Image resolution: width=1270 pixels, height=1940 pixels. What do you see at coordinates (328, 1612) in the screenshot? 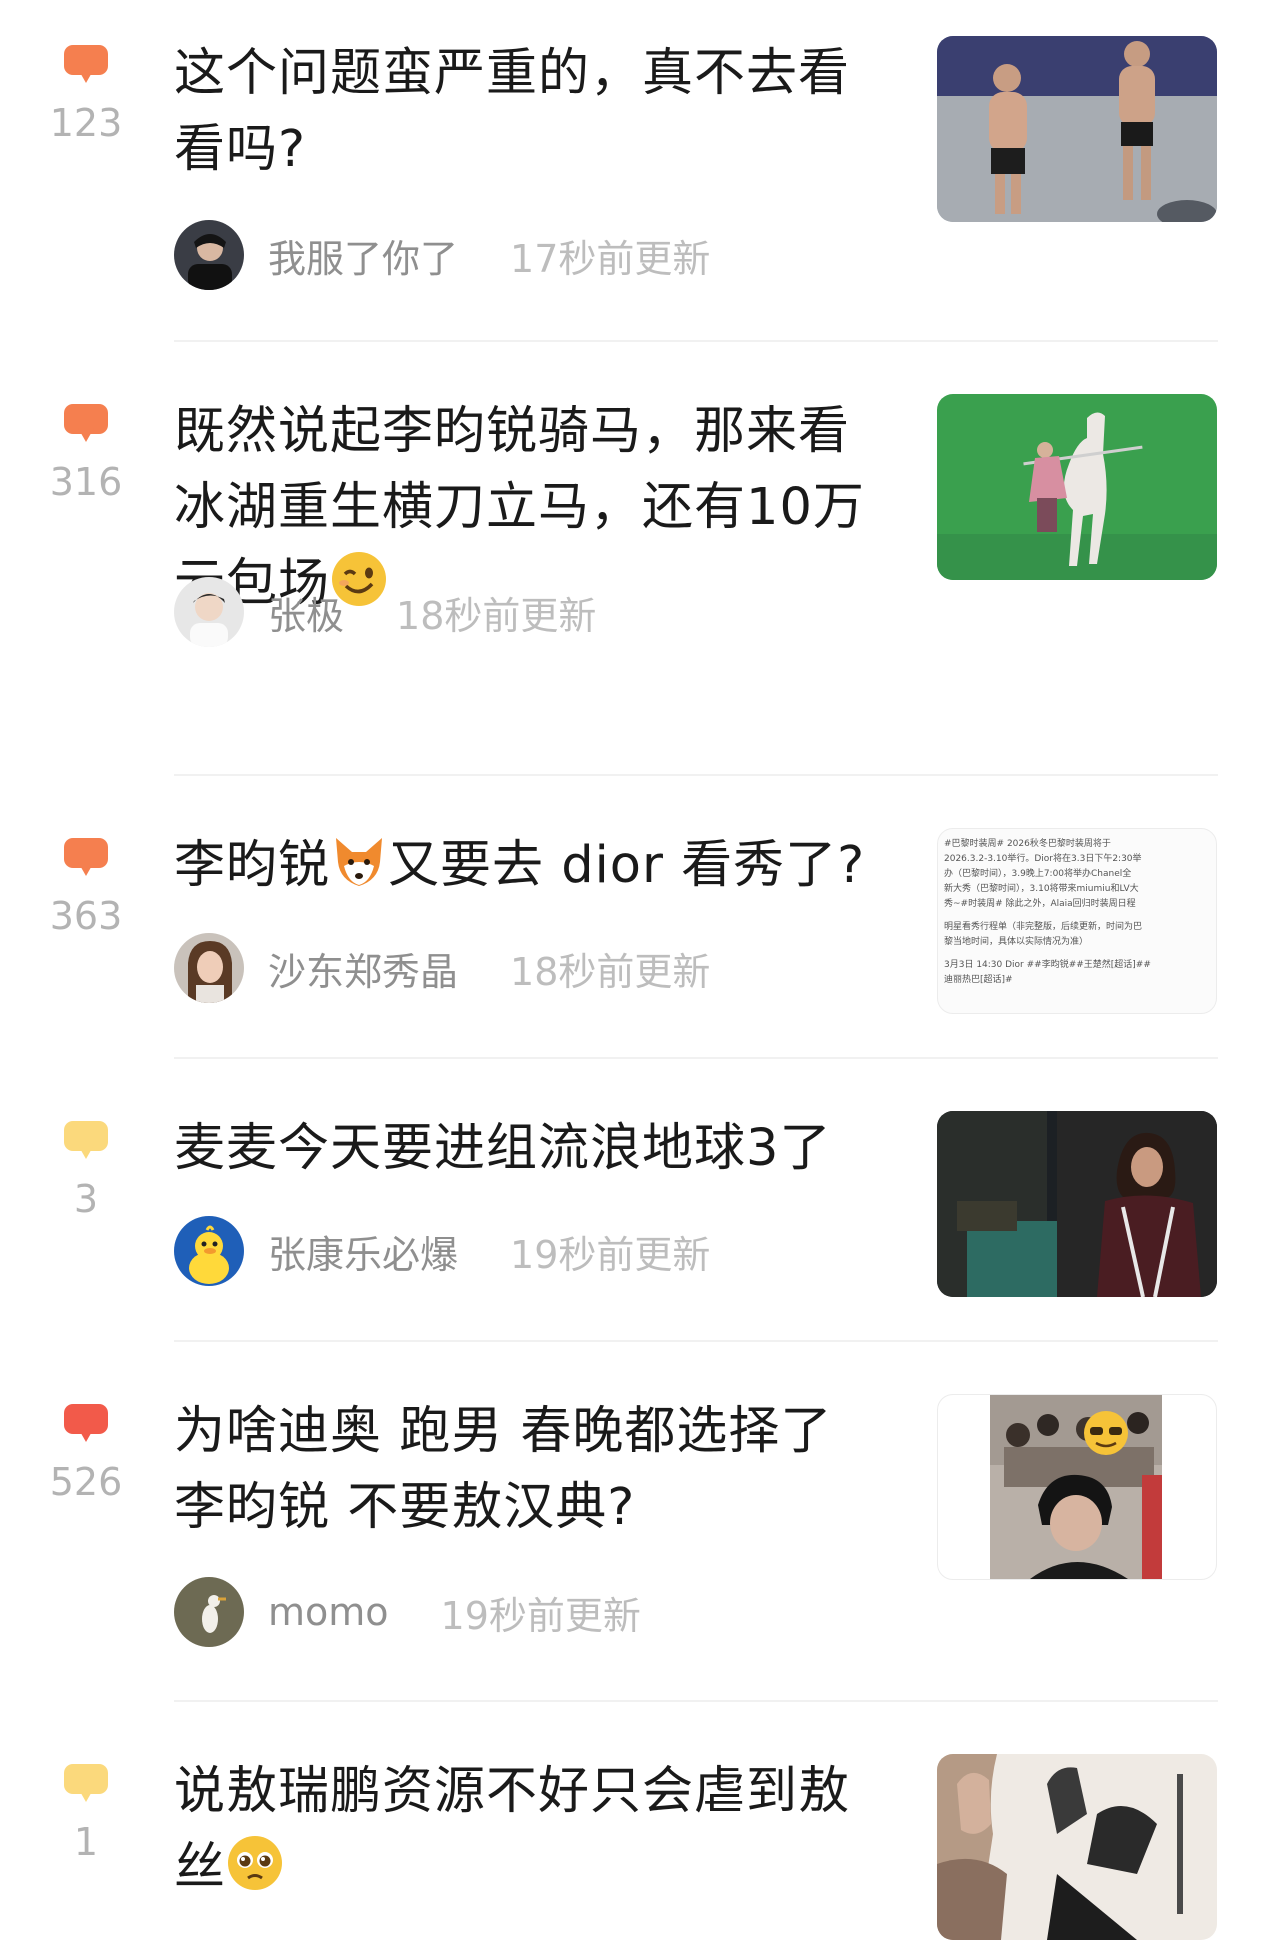
I see `author-name: momo` at bounding box center [328, 1612].